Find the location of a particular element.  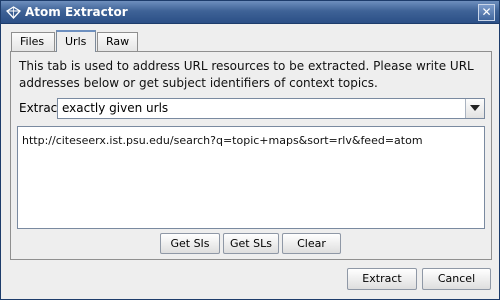

window-title: Atom Extractor is located at coordinates (76, 12).